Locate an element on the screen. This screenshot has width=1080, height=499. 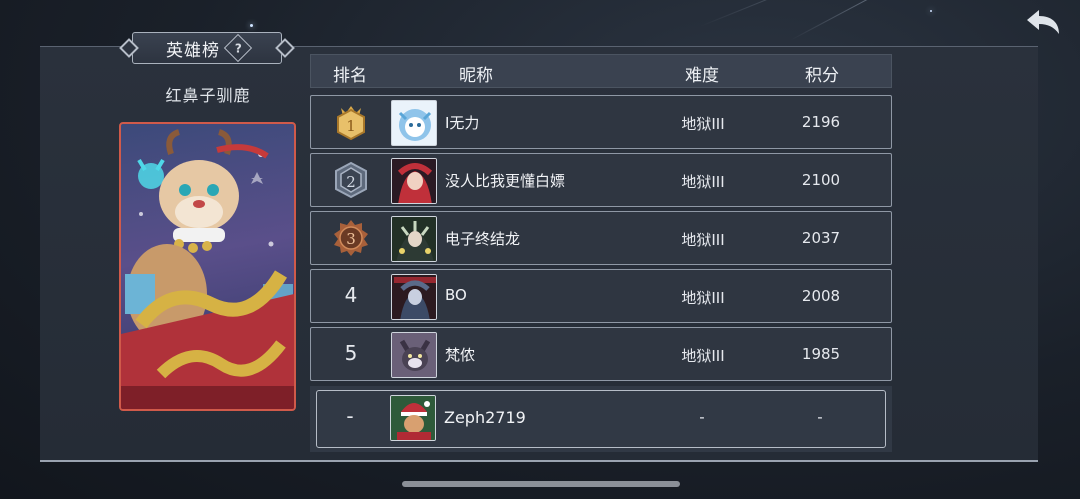
player-score: 2037 is located at coordinates (821, 238).